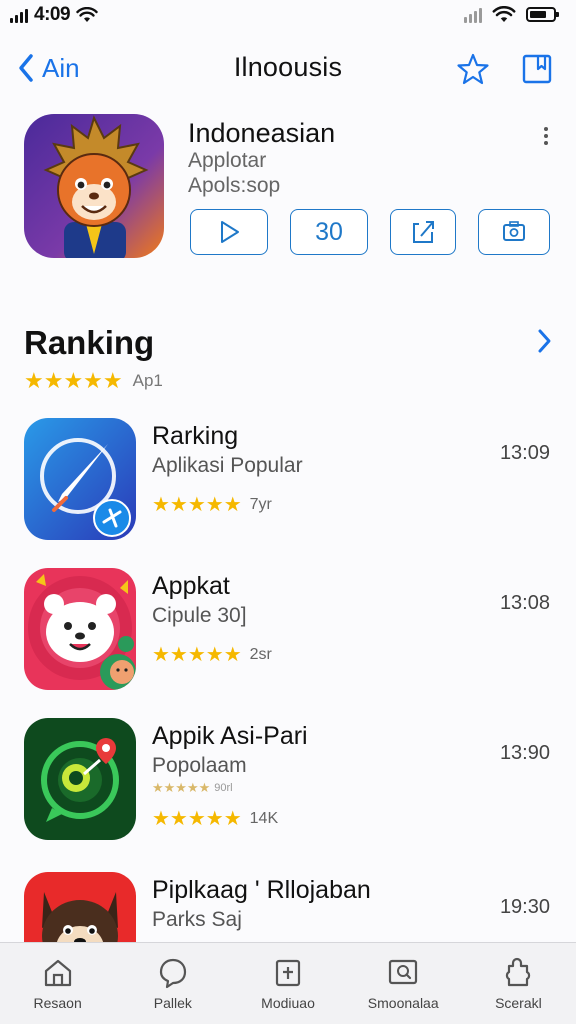  I want to click on app-name: Indoneasian, so click(262, 133).